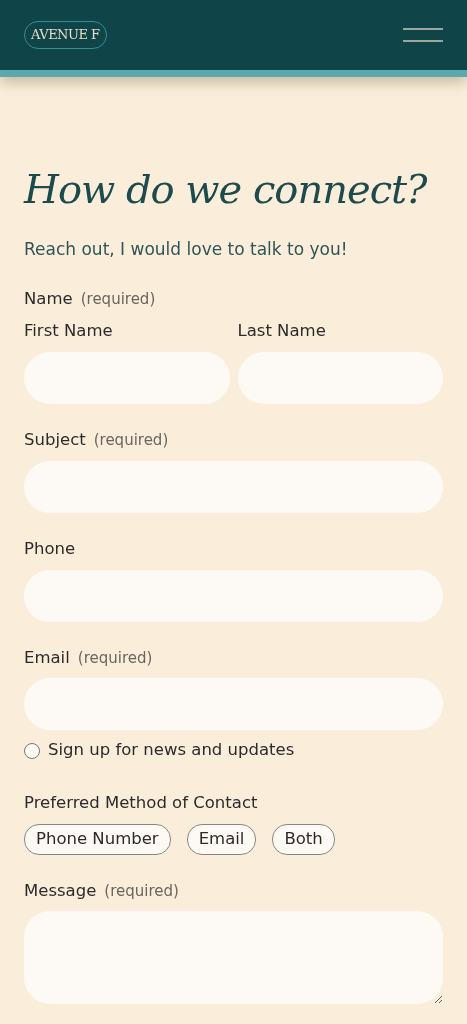  What do you see at coordinates (48, 298) in the screenshot?
I see `field-label: Name` at bounding box center [48, 298].